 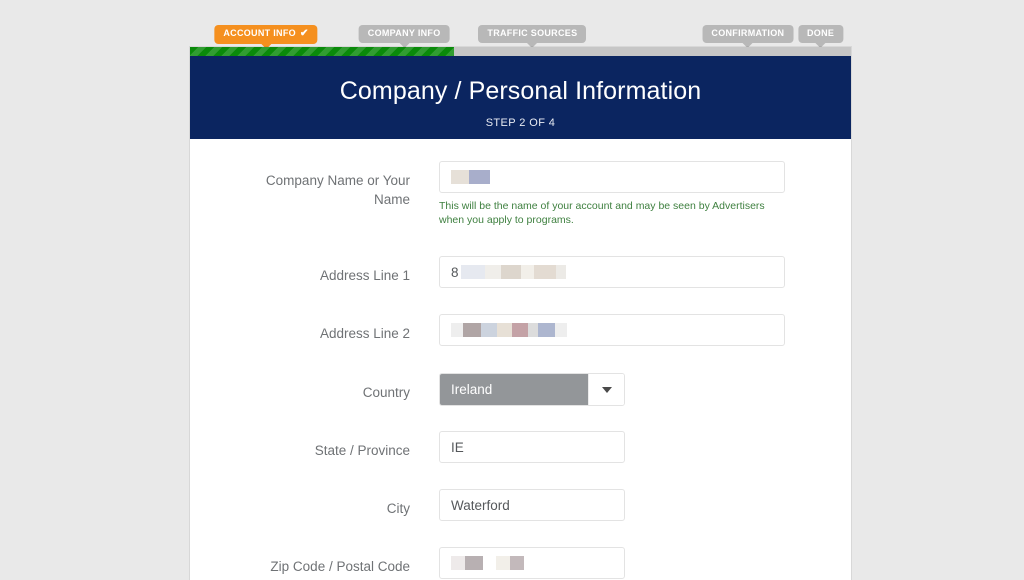 What do you see at coordinates (532, 563) in the screenshot?
I see `zip-code-input` at bounding box center [532, 563].